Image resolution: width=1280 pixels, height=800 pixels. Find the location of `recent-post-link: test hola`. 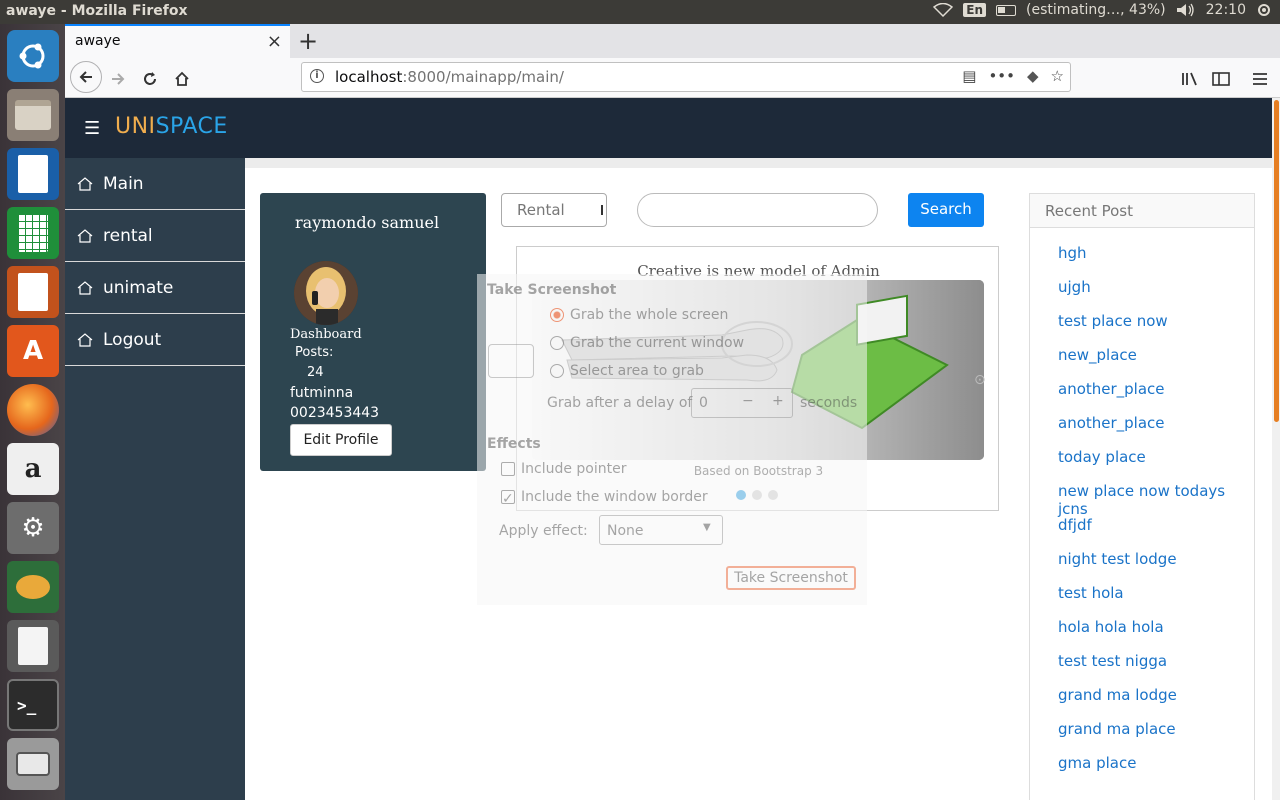

recent-post-link: test hola is located at coordinates (1156, 601).